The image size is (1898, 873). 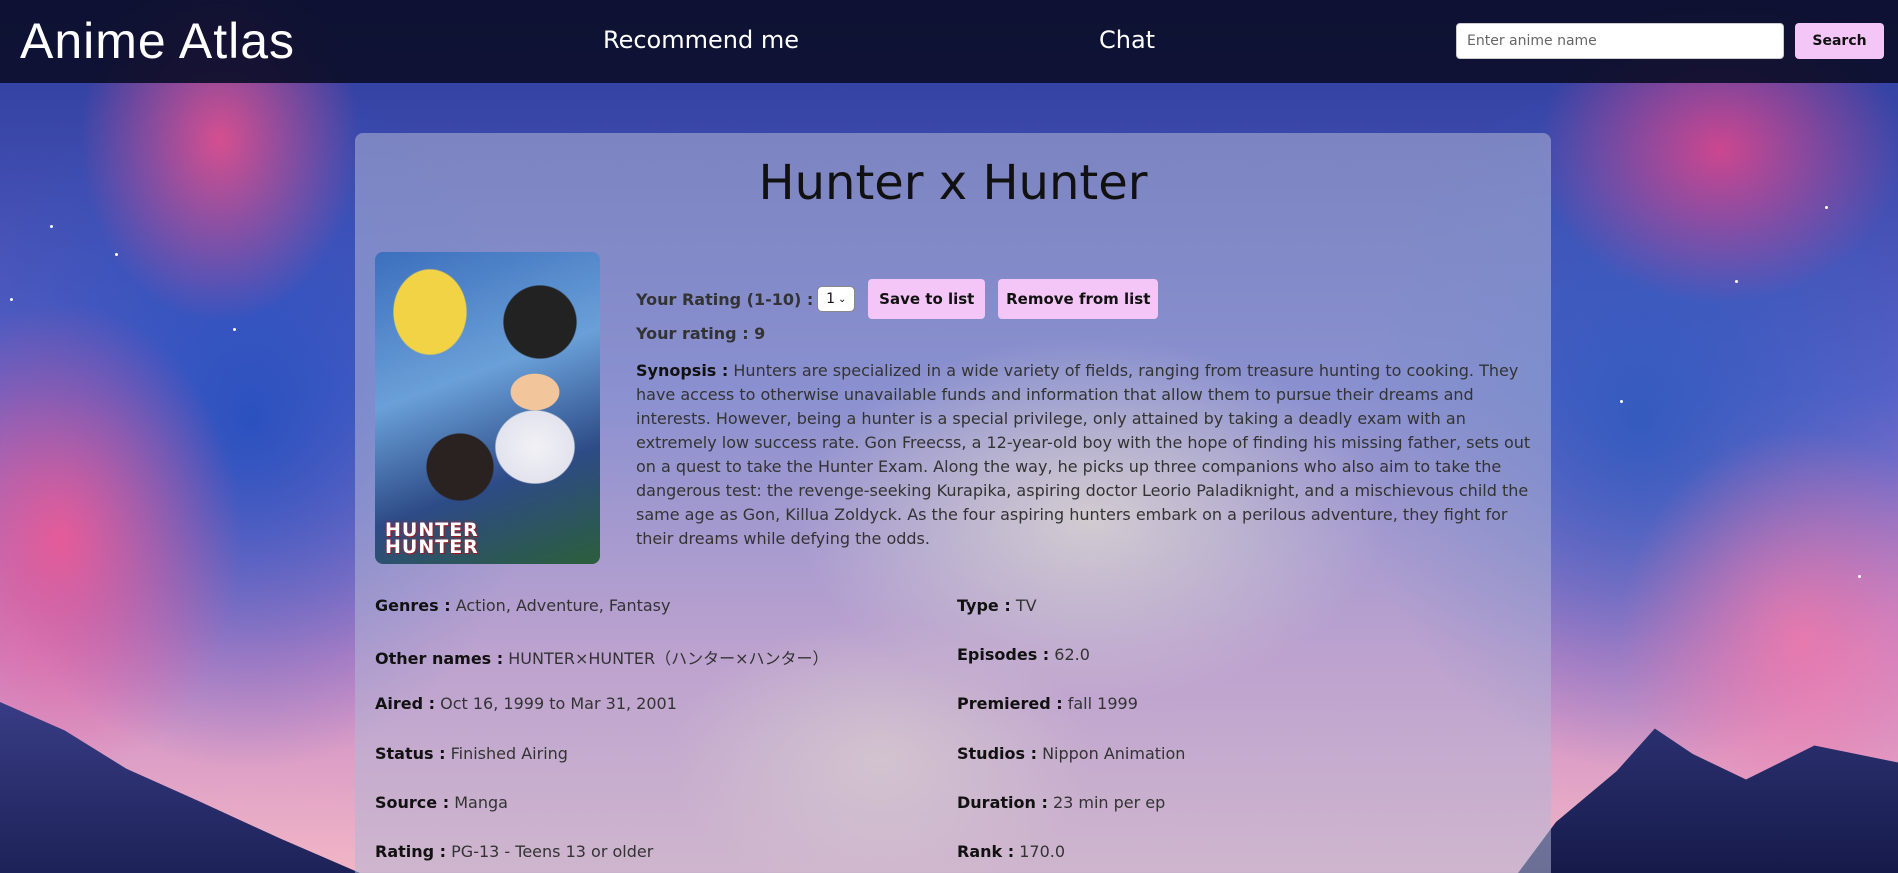 I want to click on info-label: Duration :, so click(x=1002, y=802).